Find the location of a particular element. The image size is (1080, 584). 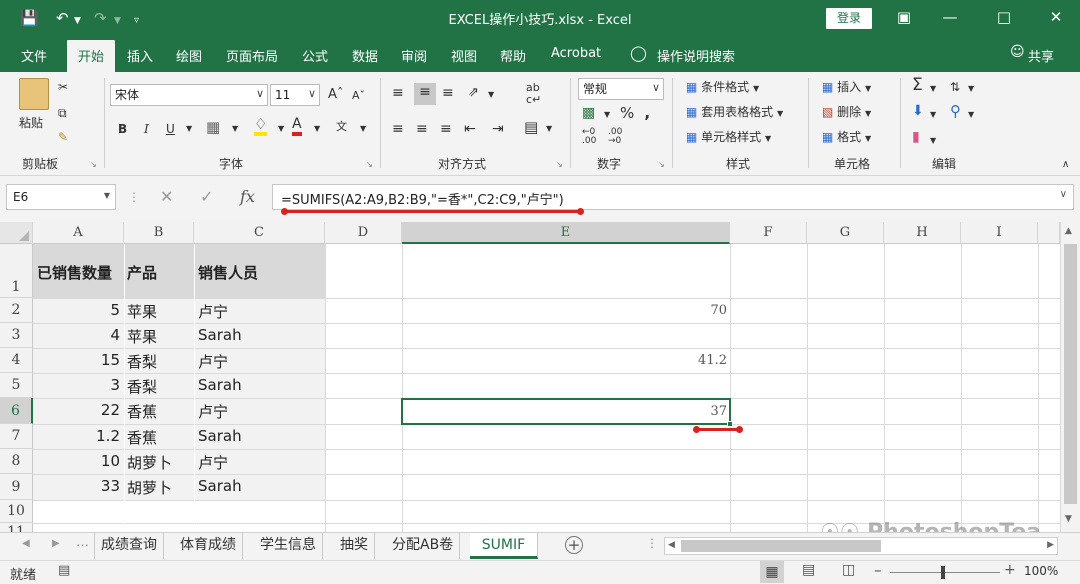

vertical-scrollbar: ▲ ▼ is located at coordinates (1070, 377).